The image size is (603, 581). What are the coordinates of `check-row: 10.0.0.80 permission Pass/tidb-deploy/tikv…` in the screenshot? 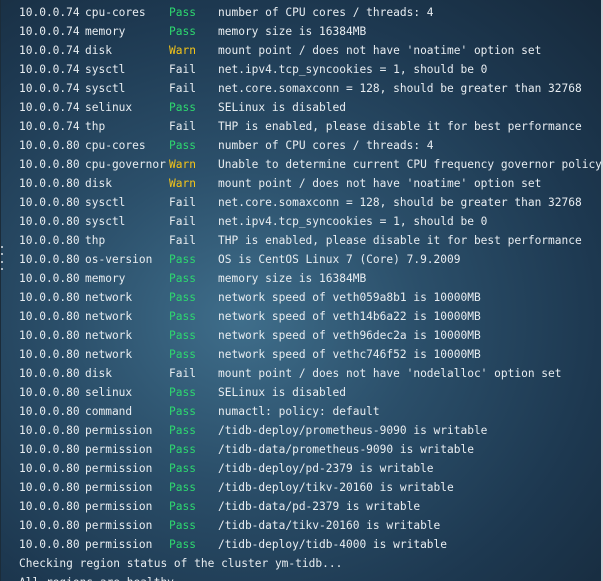 It's located at (300, 487).